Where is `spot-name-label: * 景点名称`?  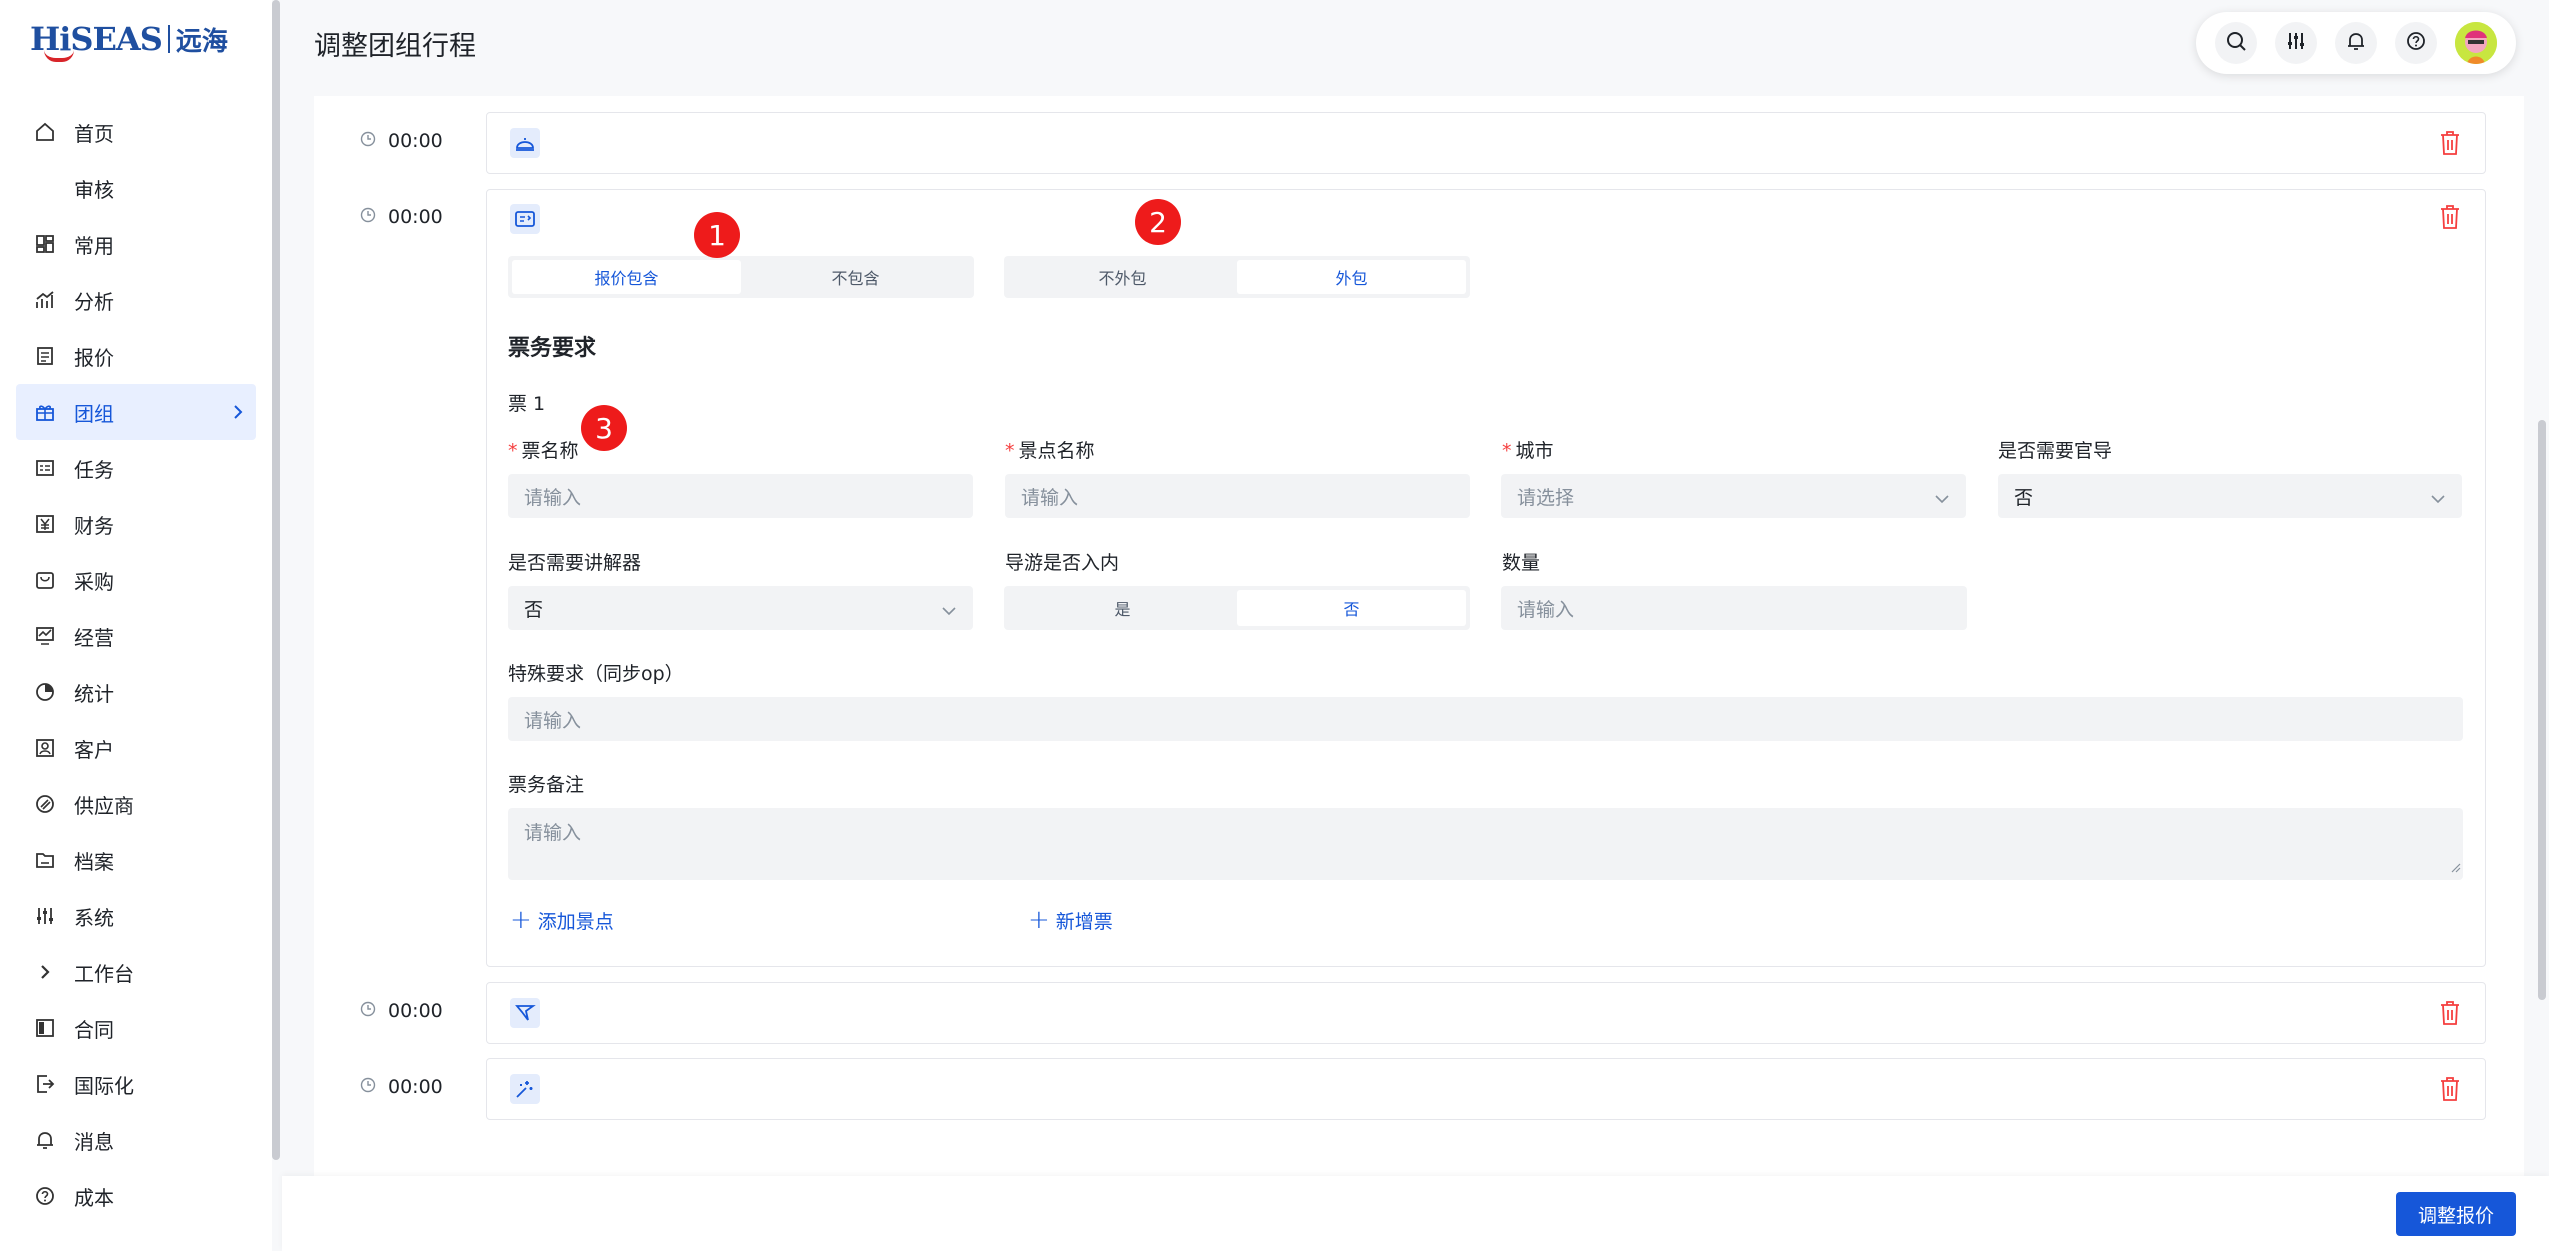
spot-name-label: * 景点名称 is located at coordinates (1050, 451).